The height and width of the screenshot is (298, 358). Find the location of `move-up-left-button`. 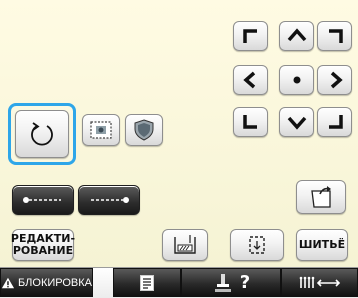

move-up-left-button is located at coordinates (250, 36).